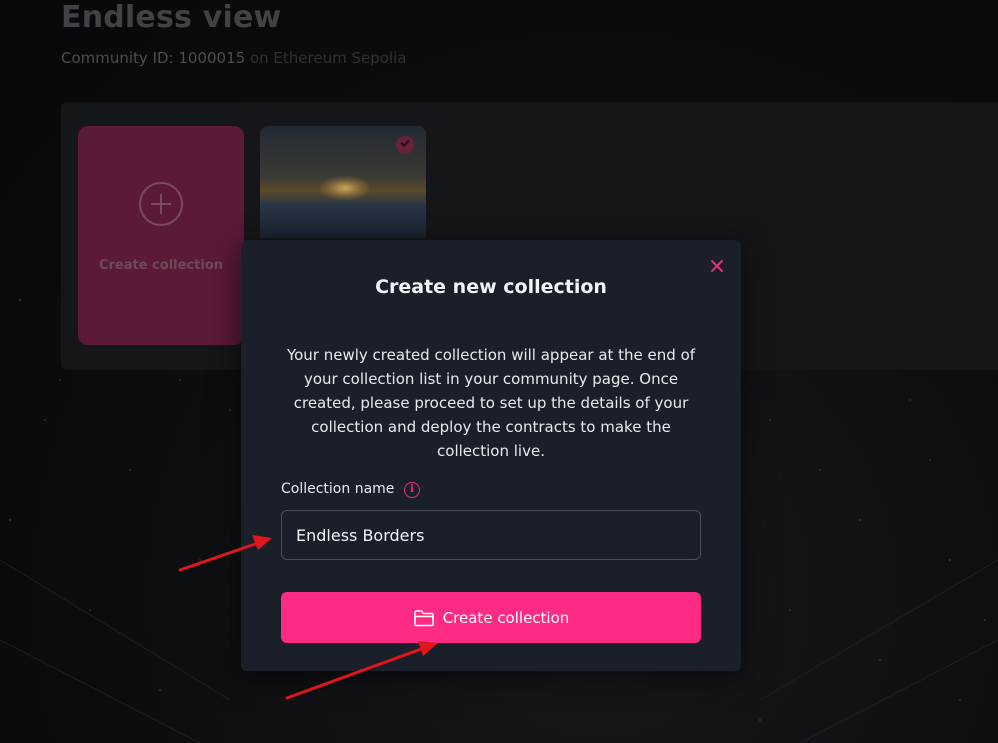  What do you see at coordinates (405, 145) in the screenshot?
I see `check-icon` at bounding box center [405, 145].